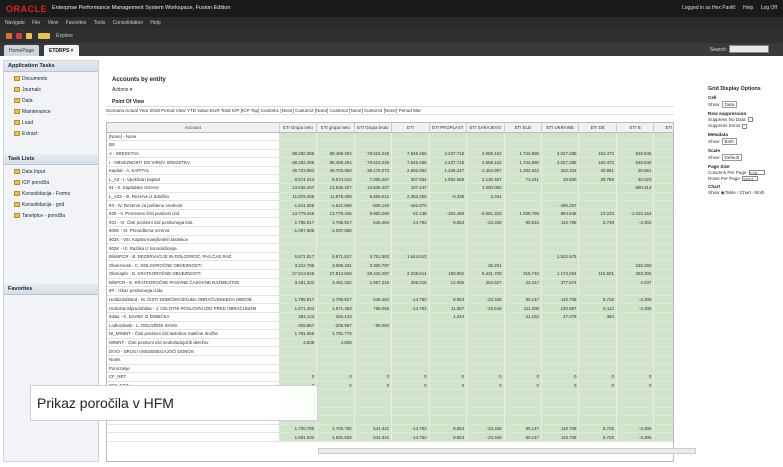 This screenshot has height=467, width=783. What do you see at coordinates (635, 437) in the screenshot?
I see `data-cell: -4.306` at bounding box center [635, 437].